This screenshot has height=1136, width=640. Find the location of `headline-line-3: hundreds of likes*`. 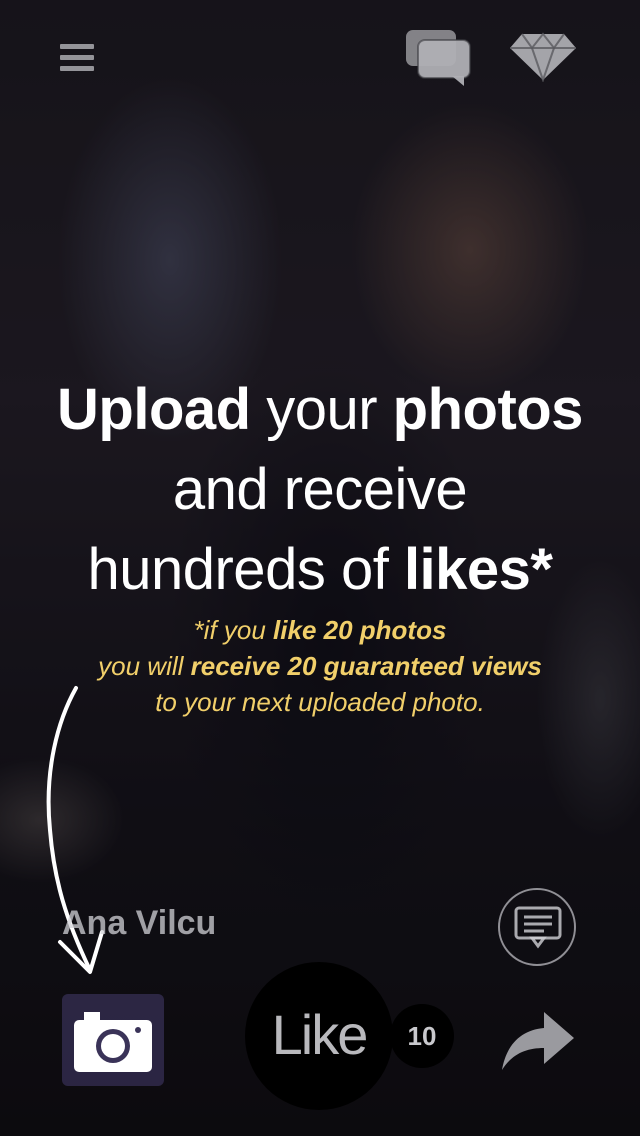

headline-line-3: hundreds of likes* is located at coordinates (320, 569).